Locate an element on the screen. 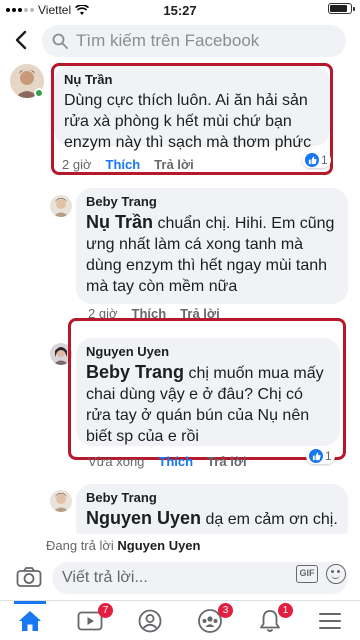 This screenshot has width=360, height=640. bottom-navigation: 7 3 1 is located at coordinates (180, 620).